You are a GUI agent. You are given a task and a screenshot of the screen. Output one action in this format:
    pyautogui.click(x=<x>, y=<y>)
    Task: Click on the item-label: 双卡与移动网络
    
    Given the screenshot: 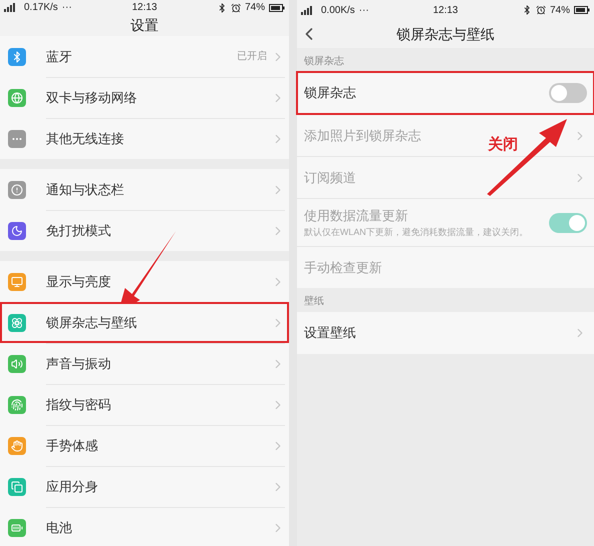 What is the action you would take?
    pyautogui.click(x=92, y=98)
    